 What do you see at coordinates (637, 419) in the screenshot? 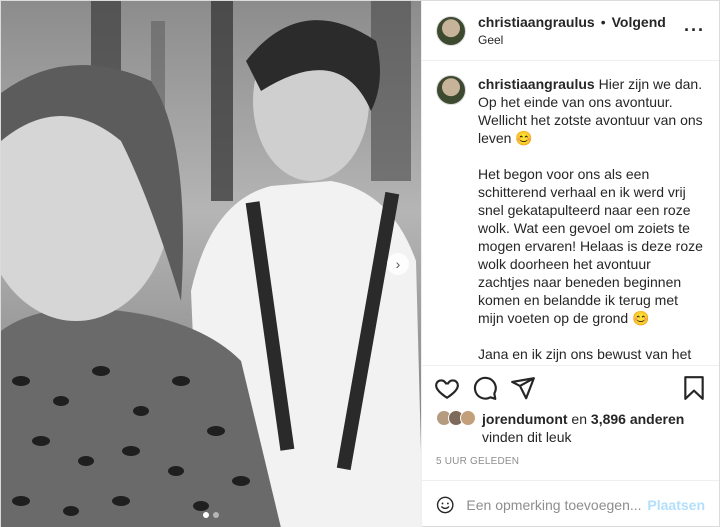
I see `likes-count: 3,896 anderen` at bounding box center [637, 419].